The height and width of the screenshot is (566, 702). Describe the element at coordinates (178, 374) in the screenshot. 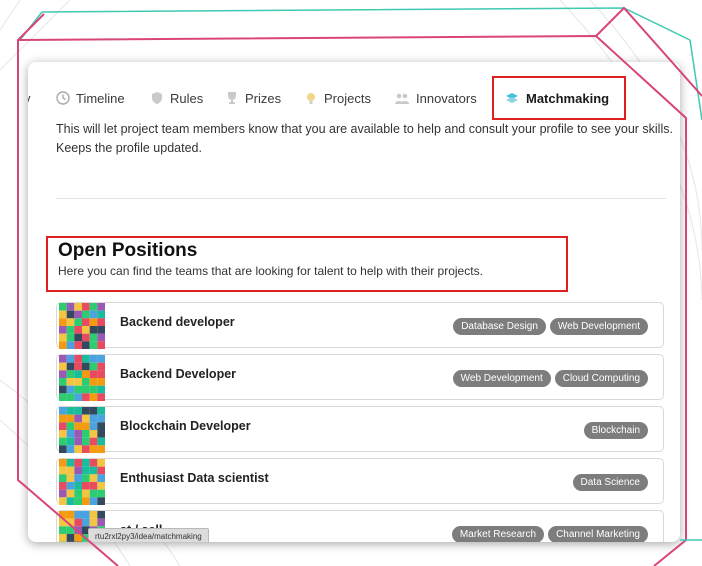

I see `position-title: Backend Developer` at that location.